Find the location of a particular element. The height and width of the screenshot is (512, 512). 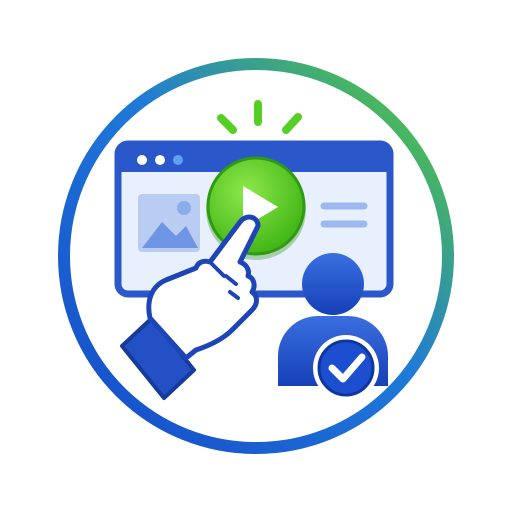

checkmark-badge is located at coordinates (346, 368).